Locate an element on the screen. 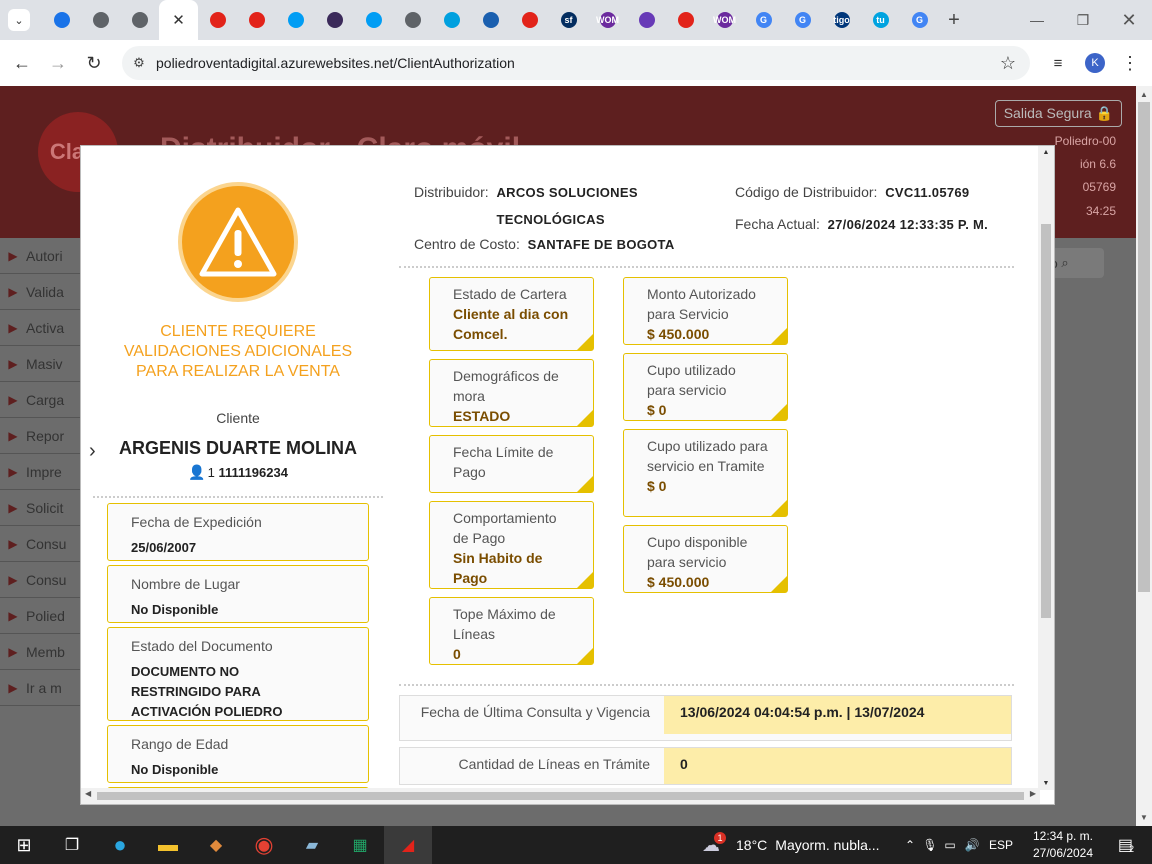 The height and width of the screenshot is (864, 1152). site-info-icon: ⚙ is located at coordinates (139, 63).